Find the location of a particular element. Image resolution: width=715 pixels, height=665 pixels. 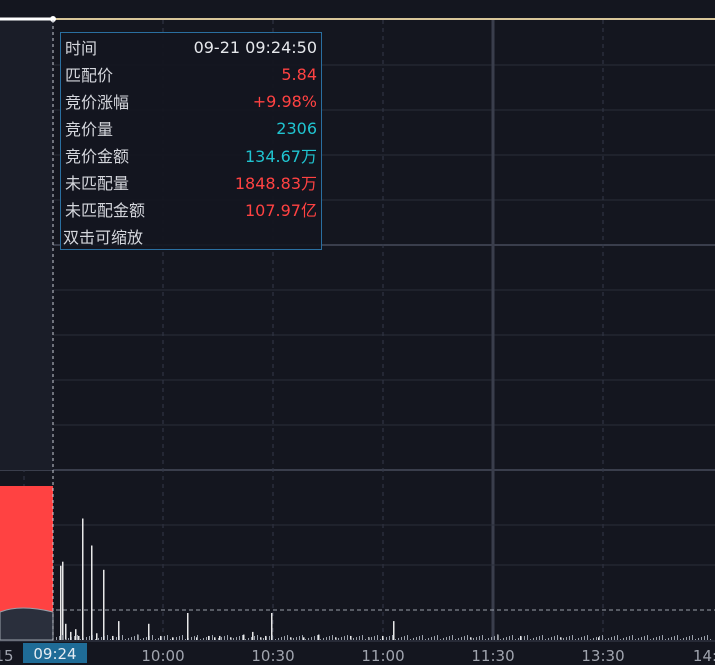

tooltip-value: 09-21 09:24:50 is located at coordinates (255, 47).